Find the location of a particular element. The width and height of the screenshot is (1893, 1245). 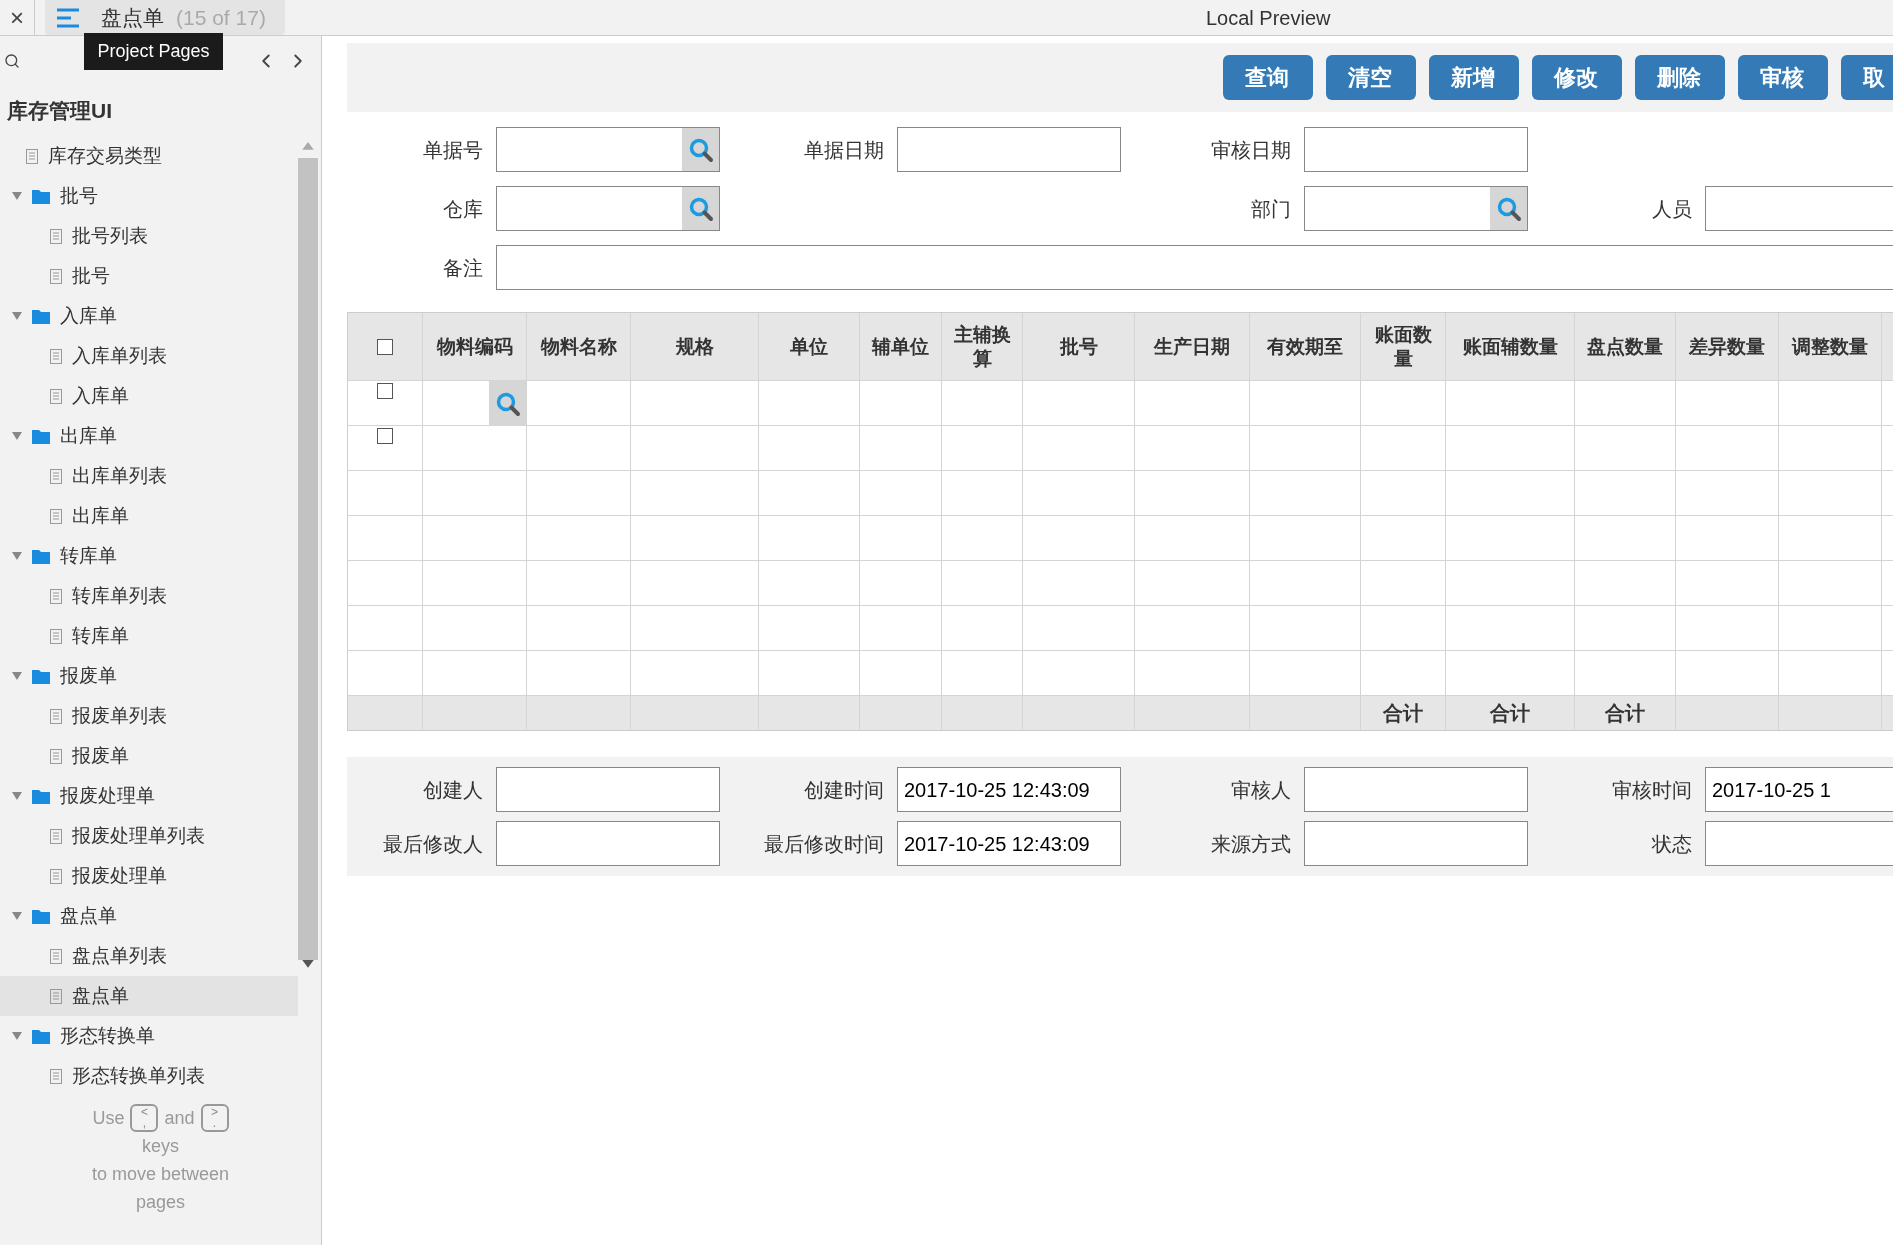

project-title: 库存管理UI is located at coordinates (59, 111).